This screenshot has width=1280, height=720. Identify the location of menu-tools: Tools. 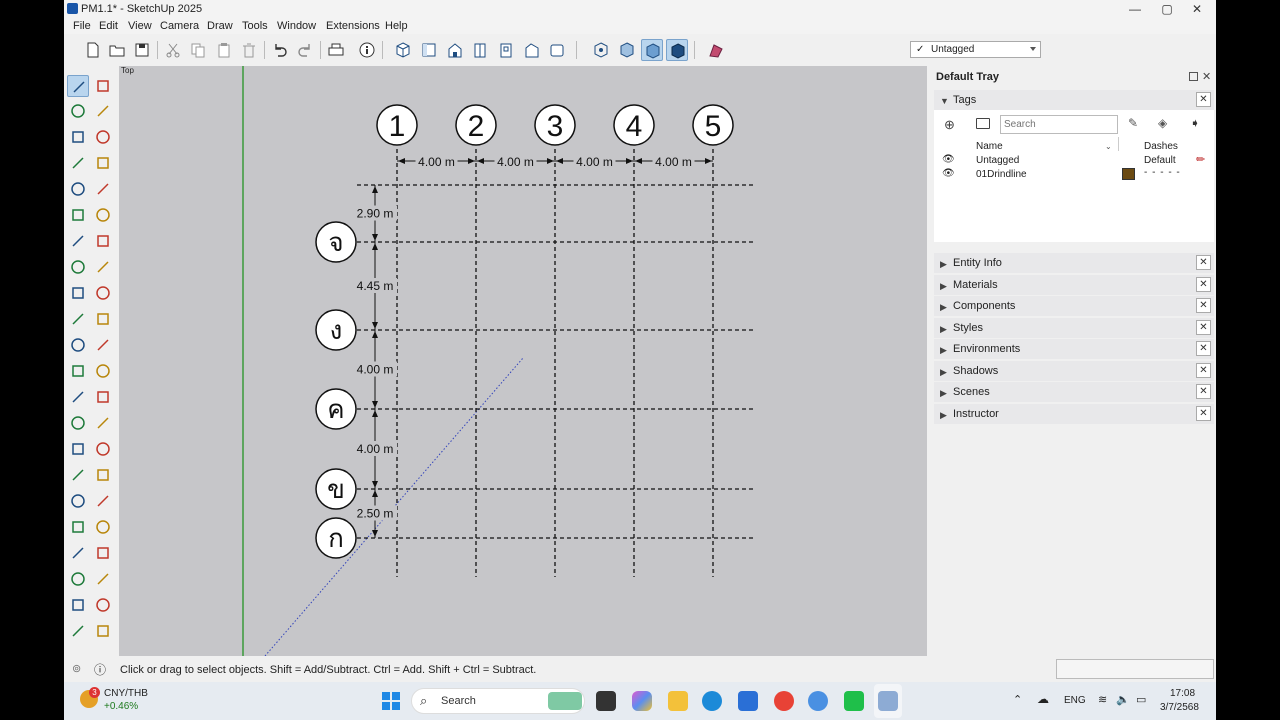
(255, 26).